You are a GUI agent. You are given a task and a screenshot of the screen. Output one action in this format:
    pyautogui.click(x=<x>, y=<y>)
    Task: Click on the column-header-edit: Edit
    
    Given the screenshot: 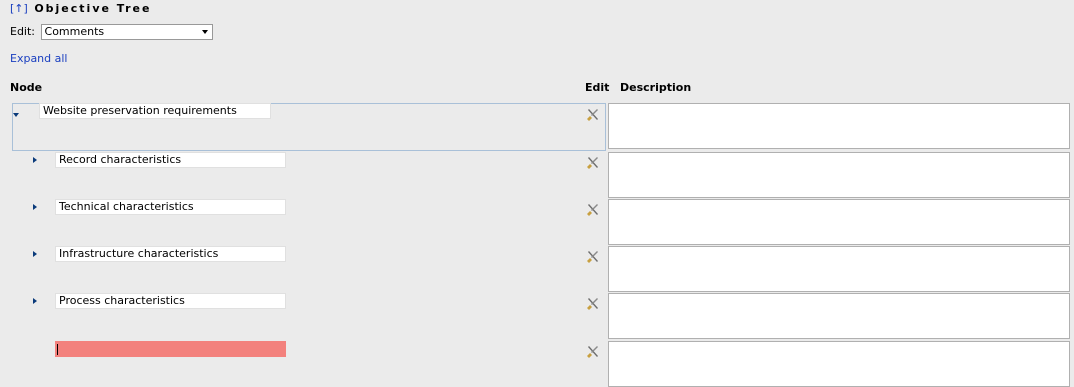 What is the action you would take?
    pyautogui.click(x=597, y=87)
    